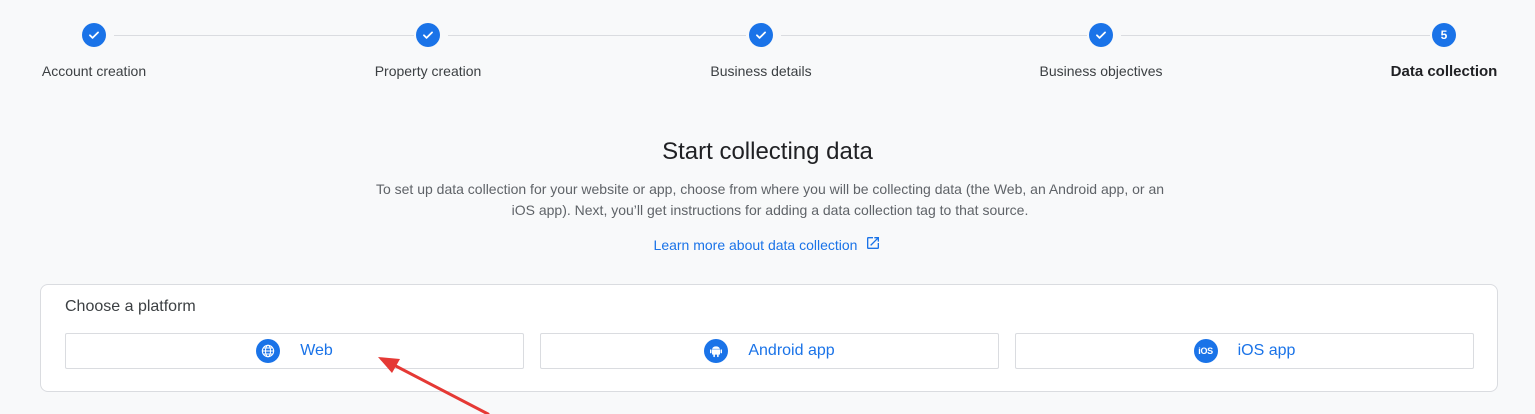 The height and width of the screenshot is (414, 1535). I want to click on card-title: Choose a platform, so click(130, 306).